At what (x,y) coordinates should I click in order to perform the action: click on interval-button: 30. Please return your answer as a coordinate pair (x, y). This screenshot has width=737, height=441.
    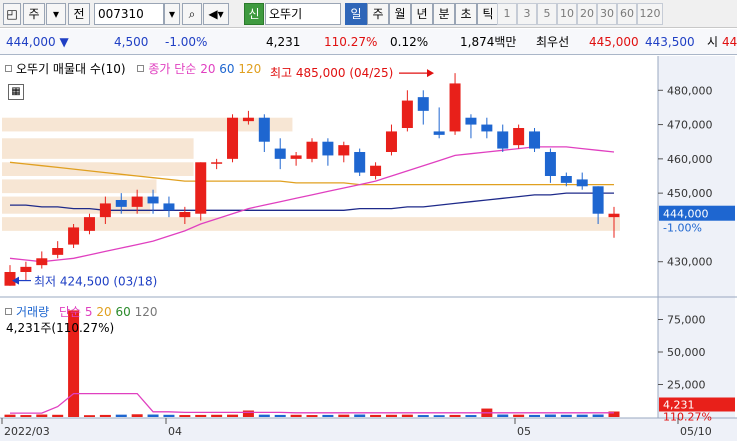
    Looking at the image, I should click on (607, 14).